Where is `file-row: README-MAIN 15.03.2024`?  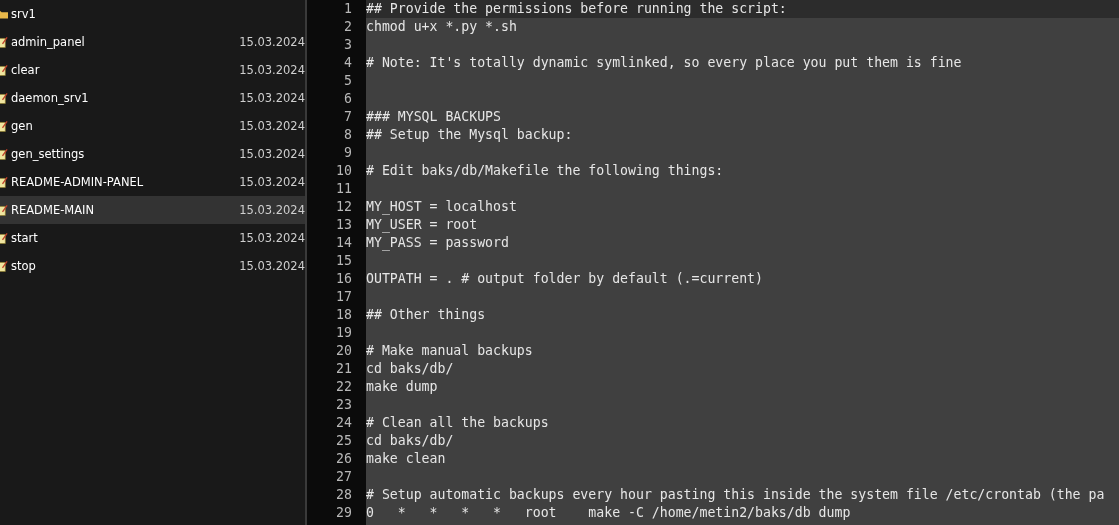
file-row: README-MAIN 15.03.2024 is located at coordinates (152, 210).